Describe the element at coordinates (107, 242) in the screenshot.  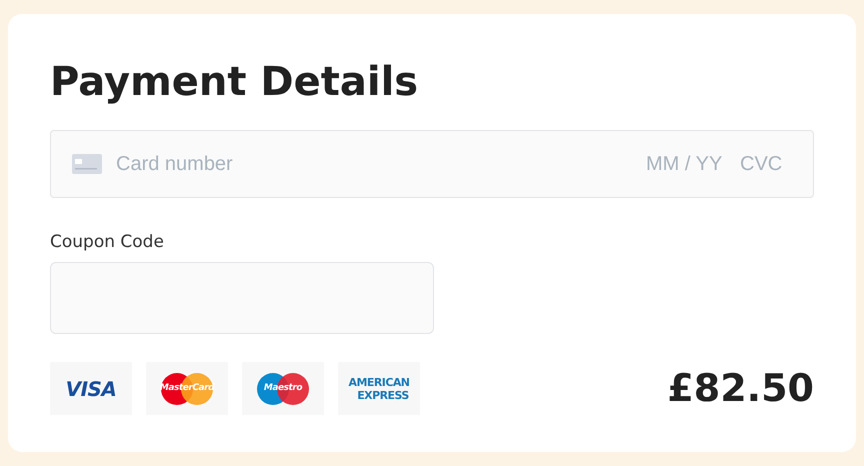
I see `coupon-label: Coupon Code` at that location.